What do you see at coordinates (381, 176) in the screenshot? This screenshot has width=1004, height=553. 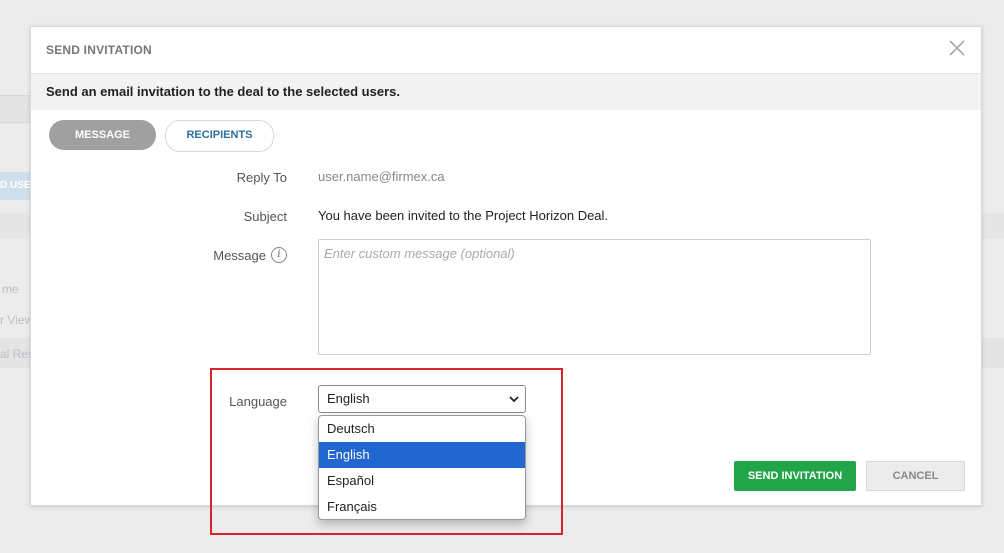 I see `reply-to-value: user.name@firmex.ca` at bounding box center [381, 176].